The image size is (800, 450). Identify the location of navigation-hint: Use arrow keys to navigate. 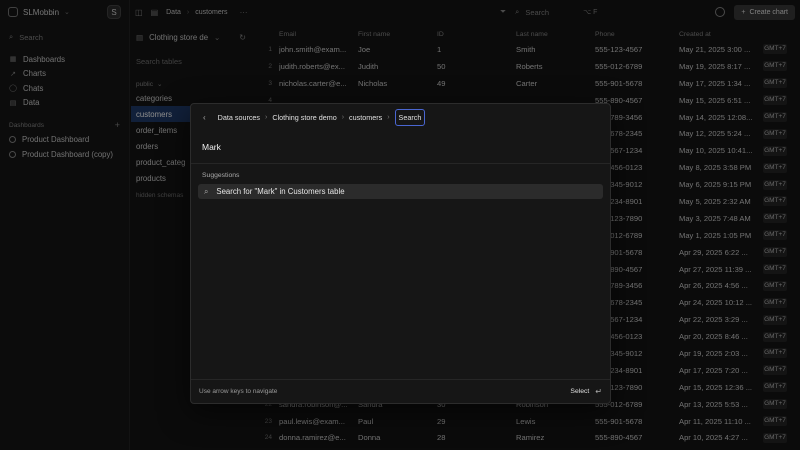
(238, 391).